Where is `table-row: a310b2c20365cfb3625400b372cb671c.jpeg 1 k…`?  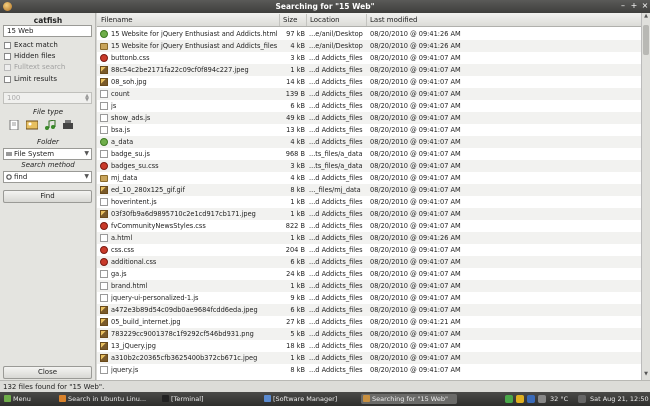 table-row: a310b2c20365cfb3625400b372cb671c.jpeg 1 k… is located at coordinates (369, 358).